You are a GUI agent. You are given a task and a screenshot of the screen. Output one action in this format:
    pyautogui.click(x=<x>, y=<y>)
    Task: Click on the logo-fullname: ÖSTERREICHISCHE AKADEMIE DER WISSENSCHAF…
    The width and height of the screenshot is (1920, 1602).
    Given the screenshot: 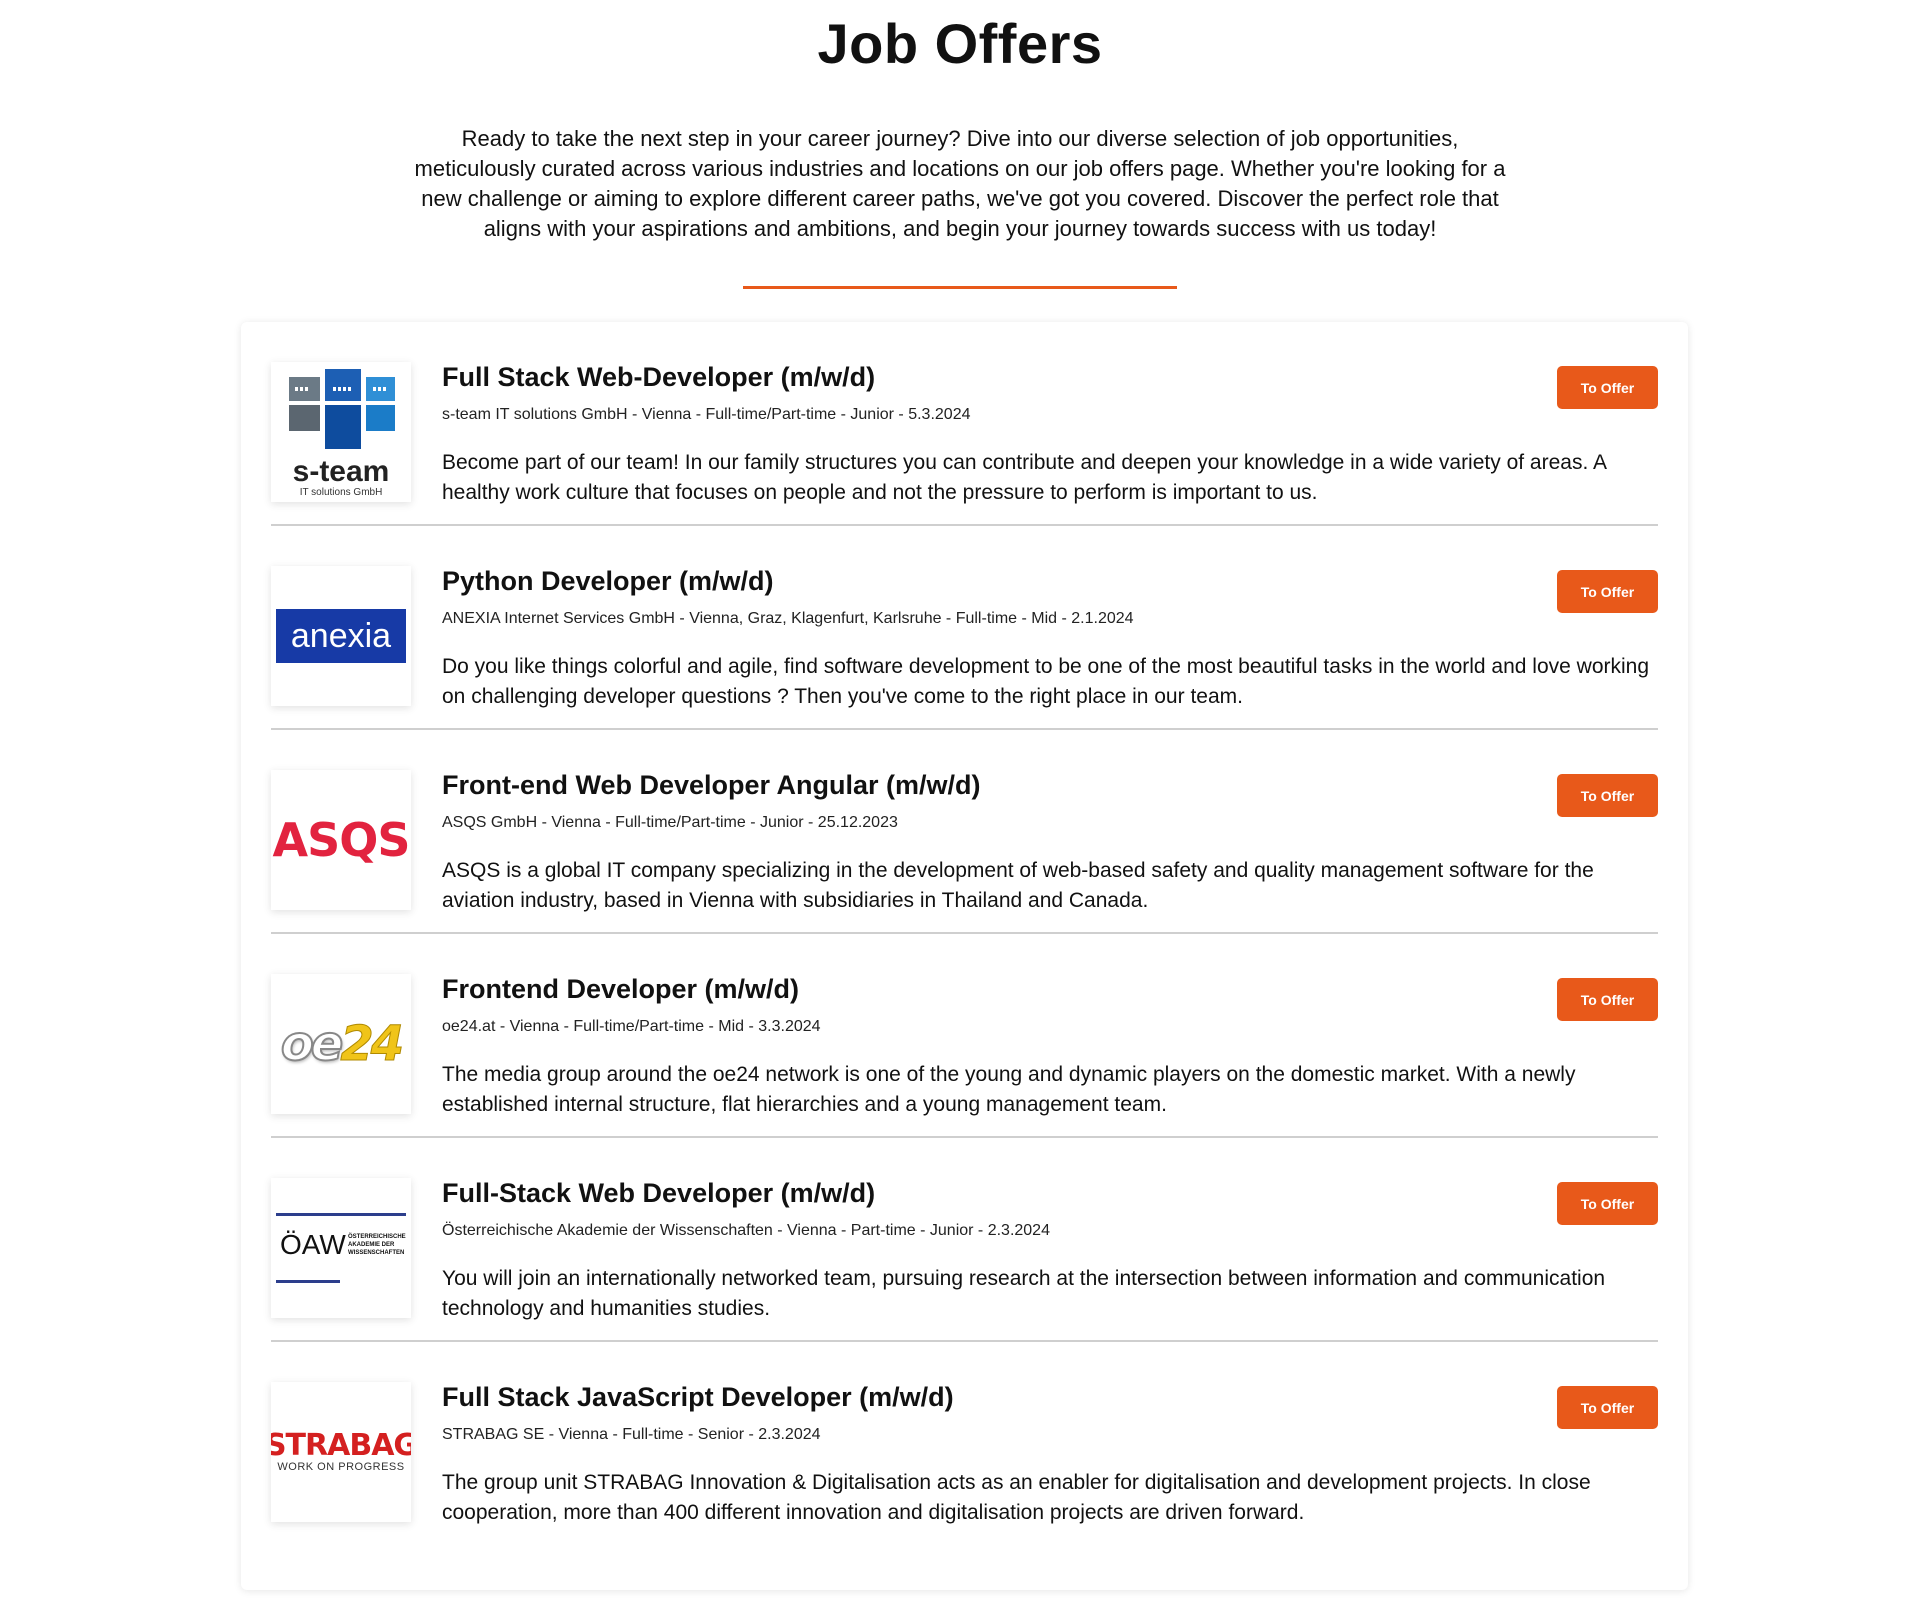 What is the action you would take?
    pyautogui.click(x=377, y=1245)
    